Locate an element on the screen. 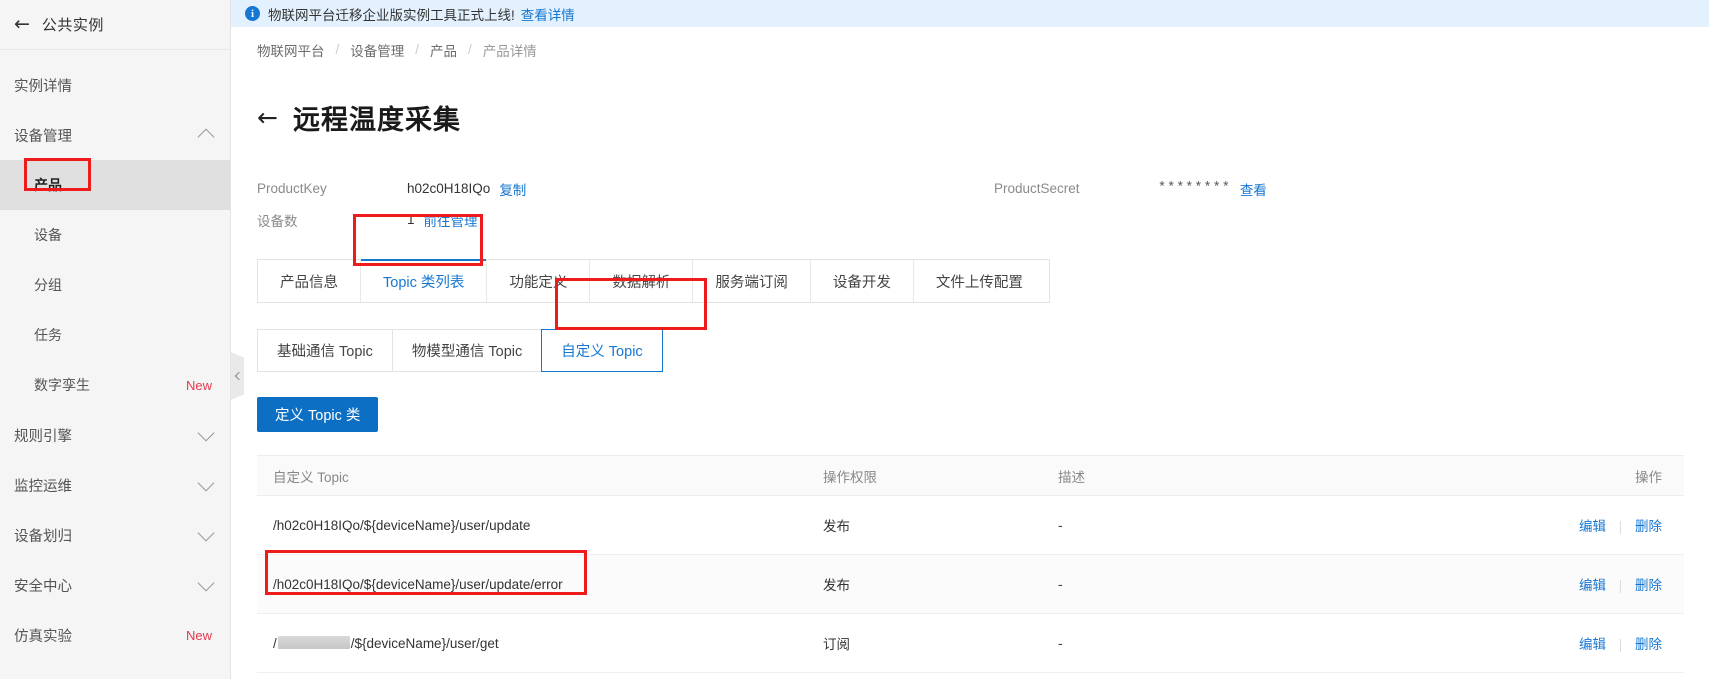 The width and height of the screenshot is (1709, 679). cell-permission: 订阅 is located at coordinates (836, 645).